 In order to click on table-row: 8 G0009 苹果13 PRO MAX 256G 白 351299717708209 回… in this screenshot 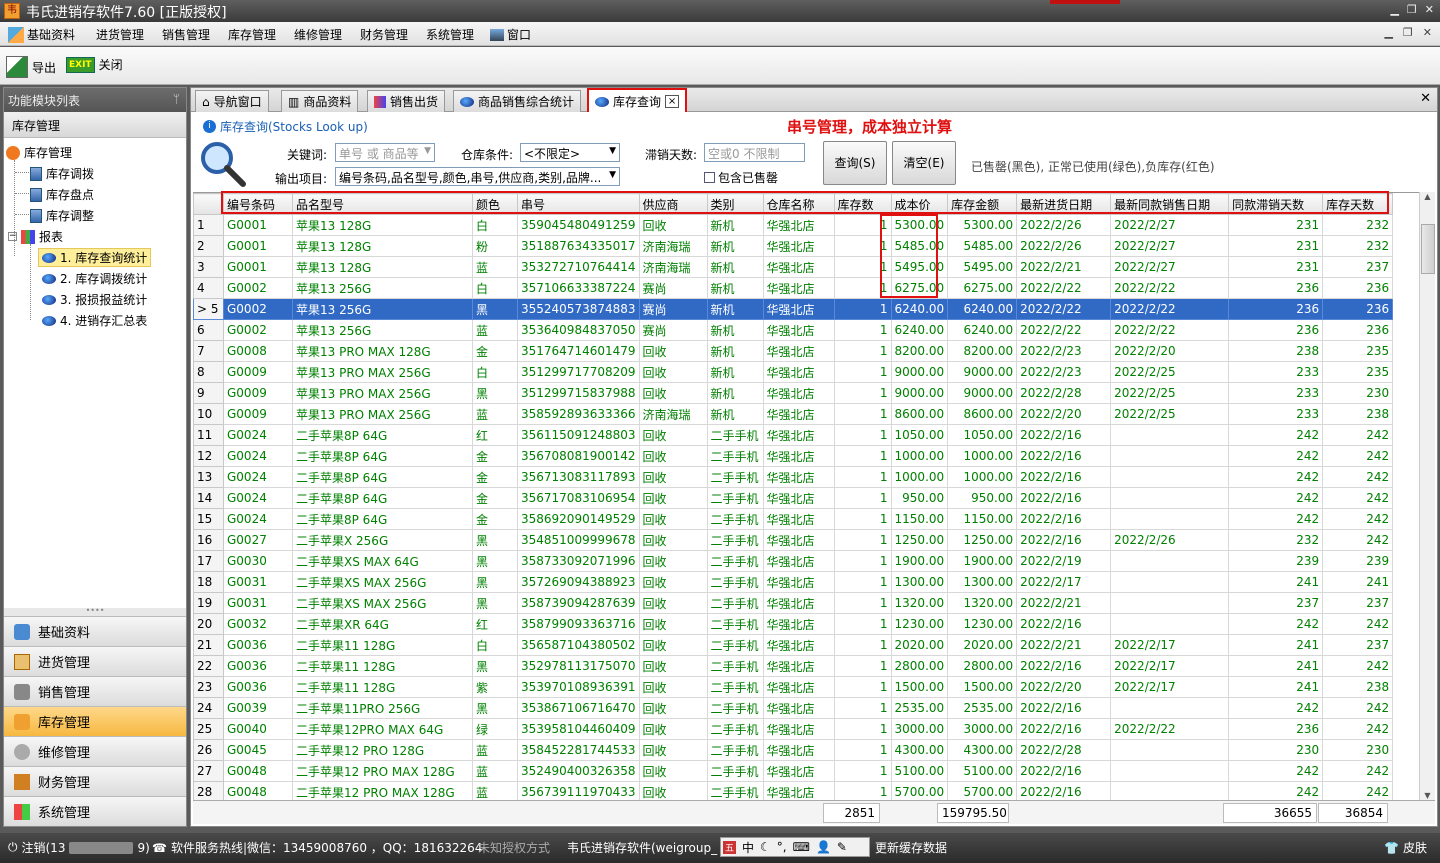, I will do `click(793, 372)`.